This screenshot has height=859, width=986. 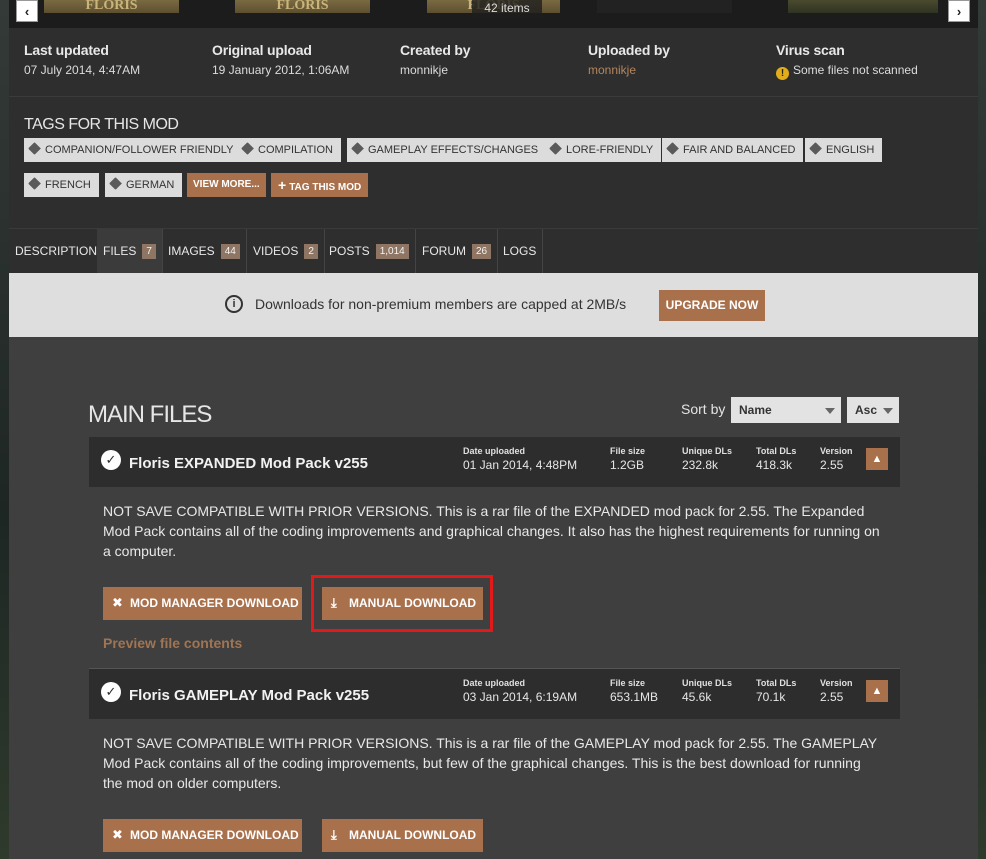 I want to click on stat-label: Uploaded by, so click(x=629, y=50).